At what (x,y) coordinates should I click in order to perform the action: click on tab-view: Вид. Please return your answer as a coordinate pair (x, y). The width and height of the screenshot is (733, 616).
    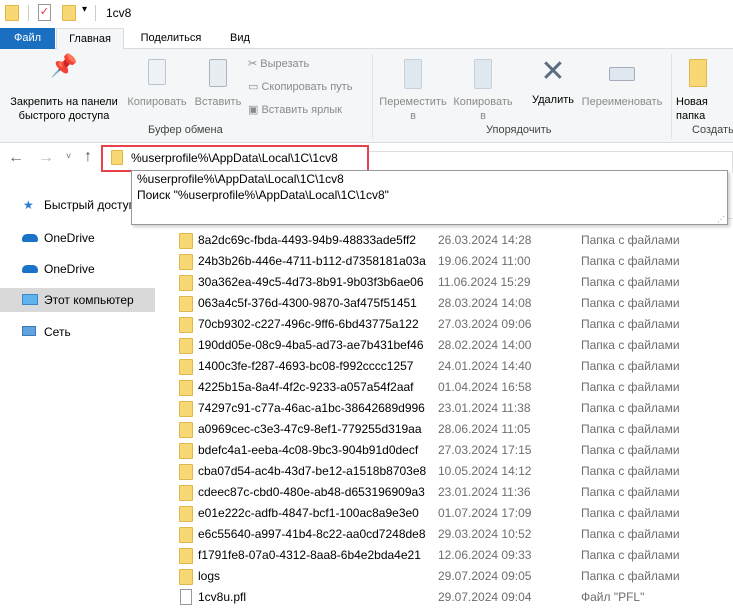
    Looking at the image, I should click on (240, 38).